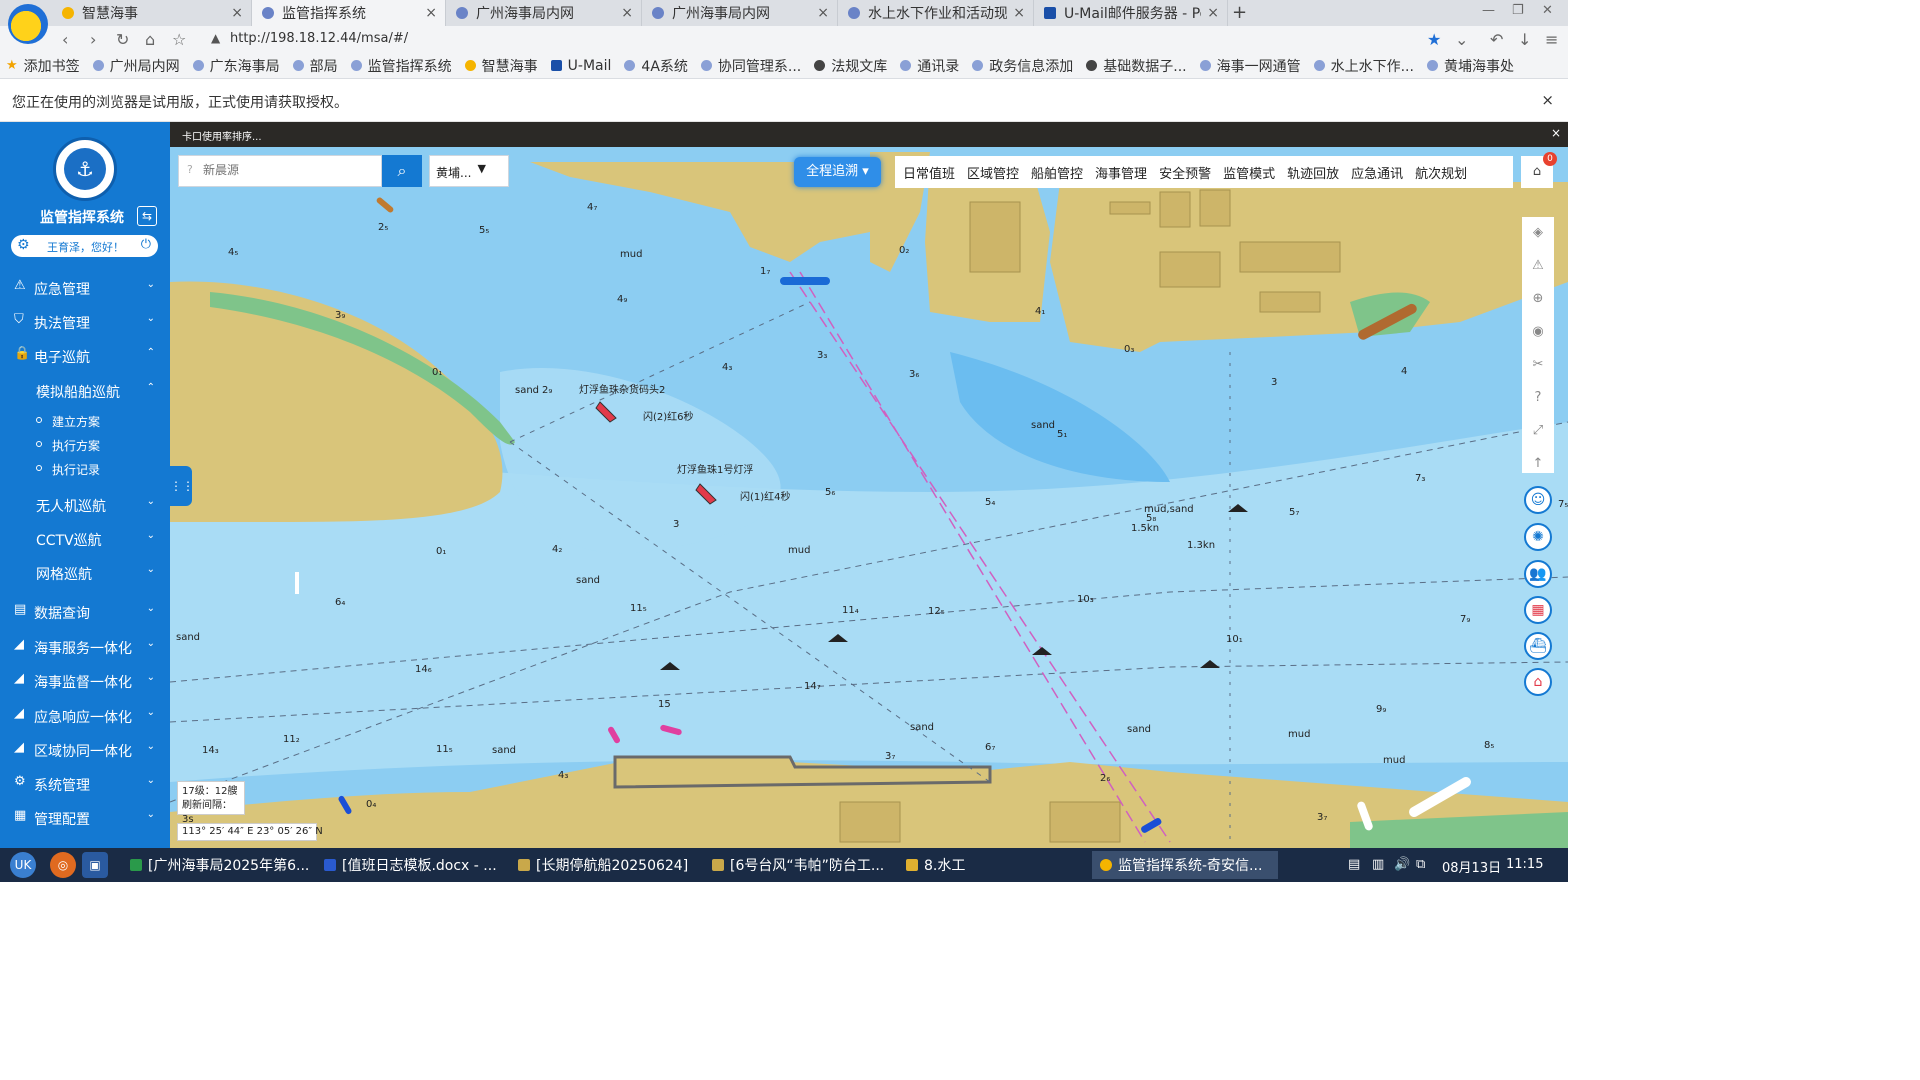  I want to click on taskbar-date: 08月13日, so click(1471, 866).